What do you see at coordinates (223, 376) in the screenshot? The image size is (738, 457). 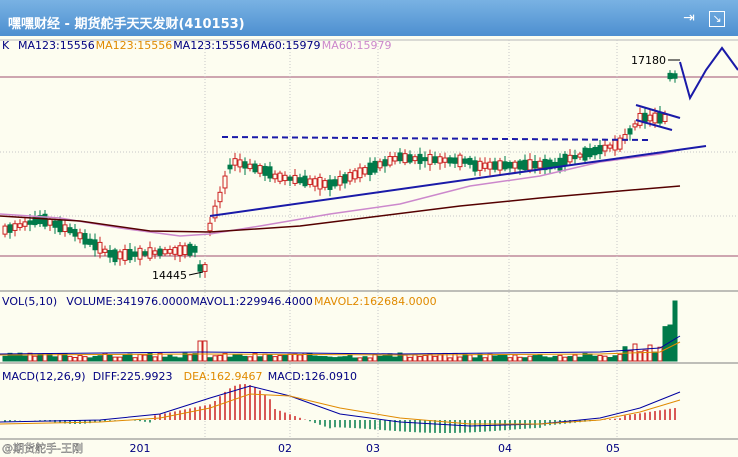 I see `macd-legend-item: DEA:162.9467` at bounding box center [223, 376].